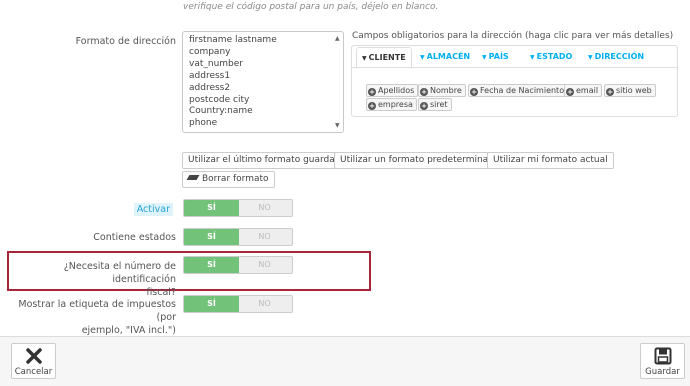 This screenshot has height=386, width=690. What do you see at coordinates (634, 90) in the screenshot?
I see `chip-label: sitio web` at bounding box center [634, 90].